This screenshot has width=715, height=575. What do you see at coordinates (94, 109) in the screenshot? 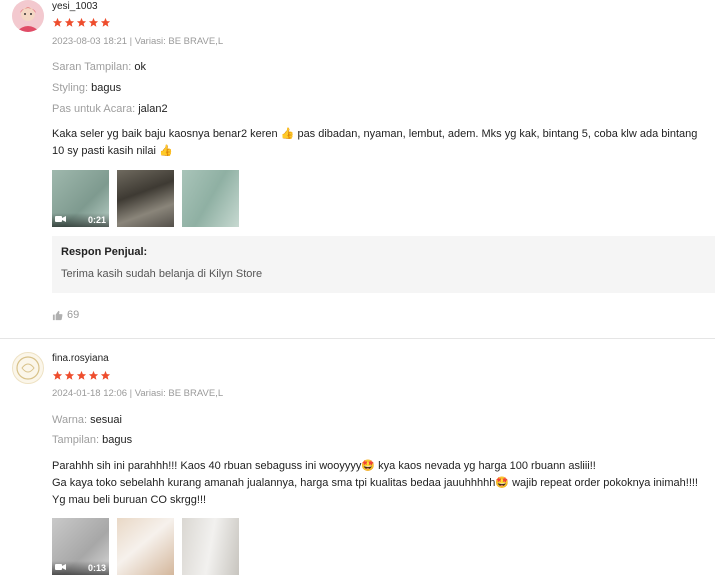
I see `attribute-key: Pas untuk Acara:` at bounding box center [94, 109].